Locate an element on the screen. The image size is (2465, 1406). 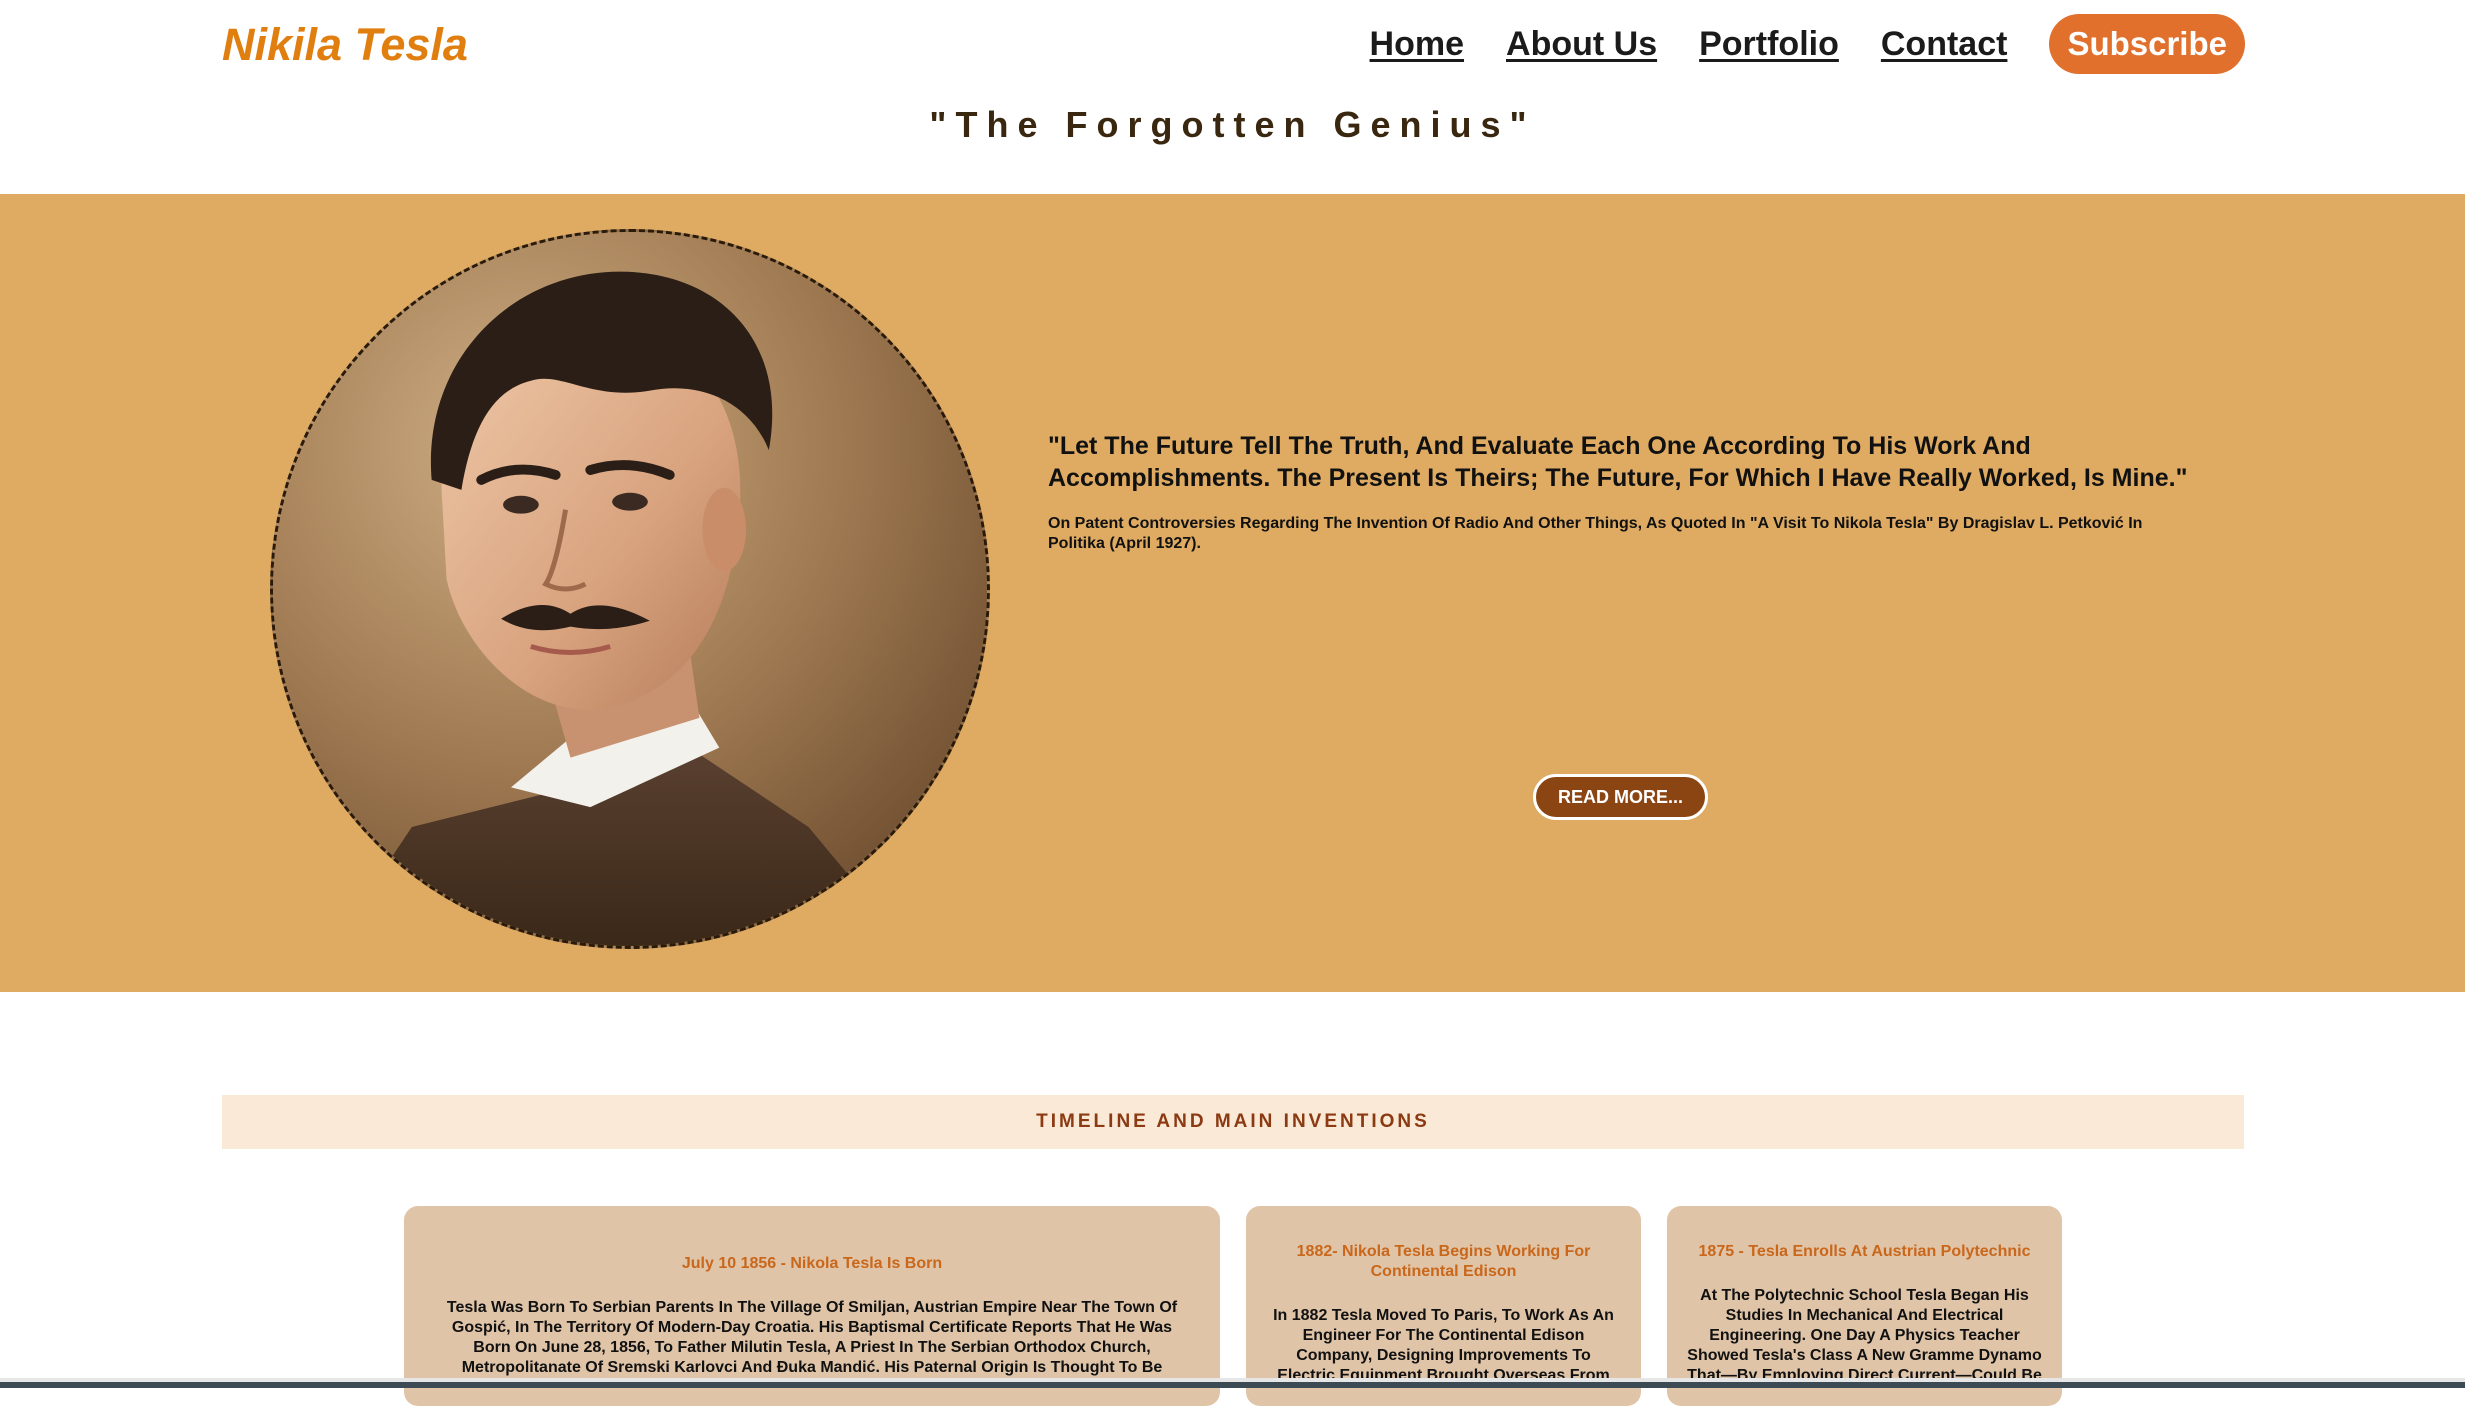
nav-link-contact: Contact is located at coordinates (1944, 44).